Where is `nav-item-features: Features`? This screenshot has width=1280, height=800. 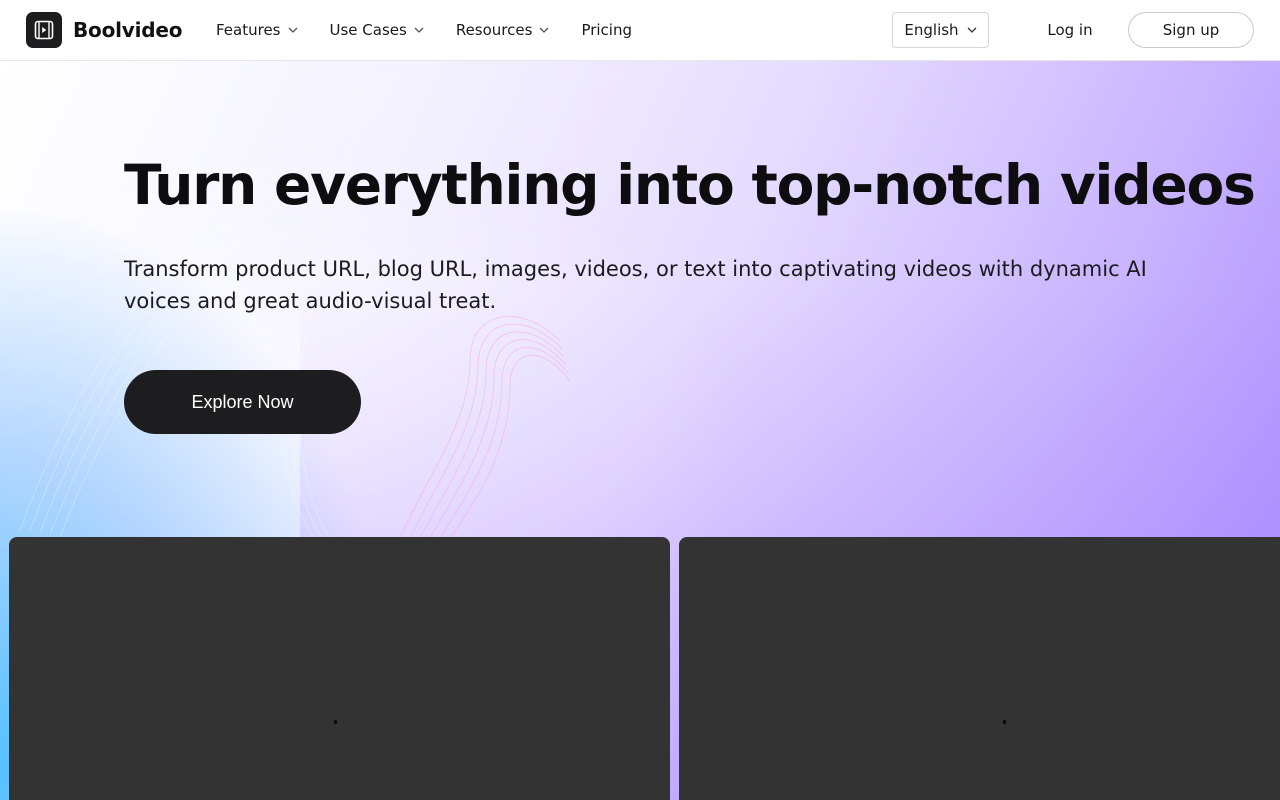 nav-item-features: Features is located at coordinates (257, 30).